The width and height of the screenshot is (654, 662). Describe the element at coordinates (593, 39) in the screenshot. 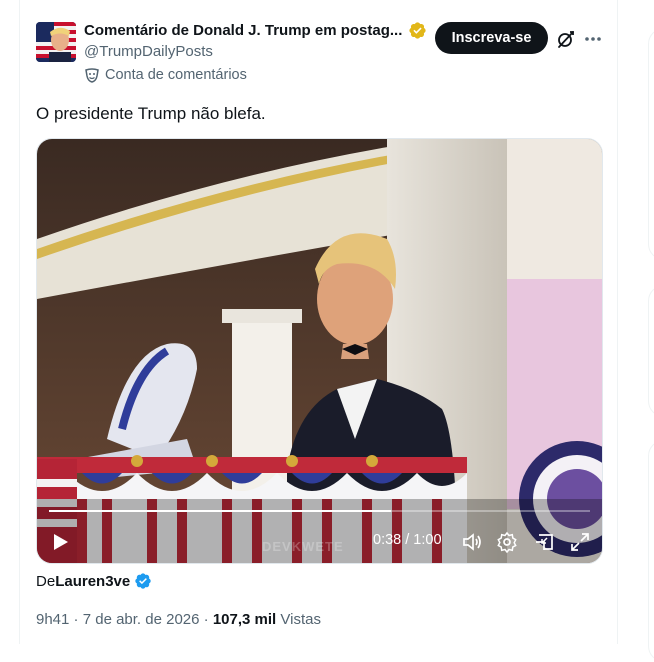

I see `more-icon` at that location.